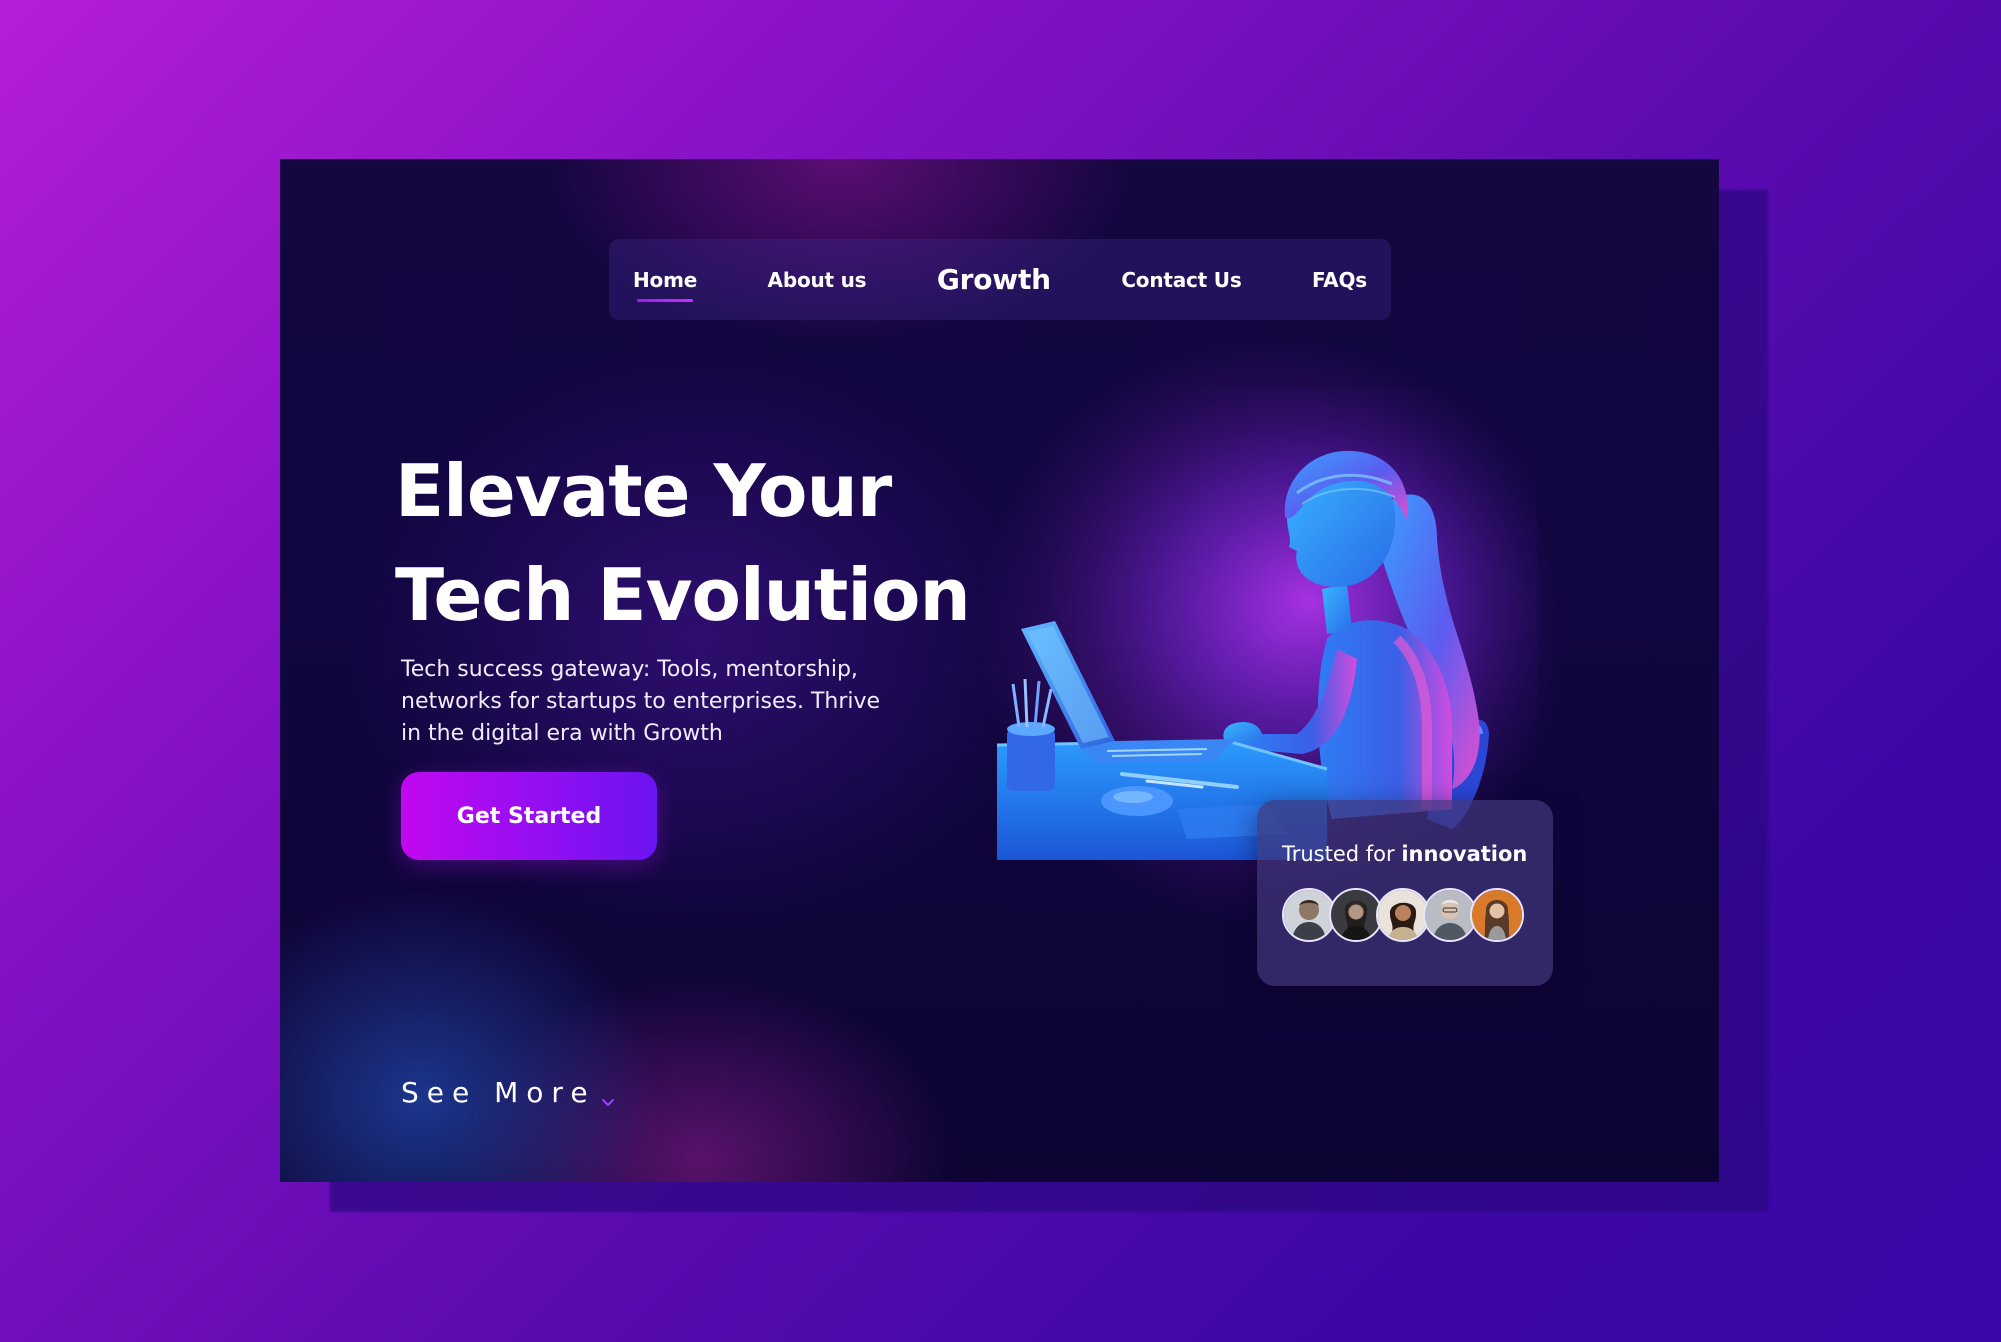  Describe the element at coordinates (608, 1095) in the screenshot. I see `chevron-down-icon` at that location.